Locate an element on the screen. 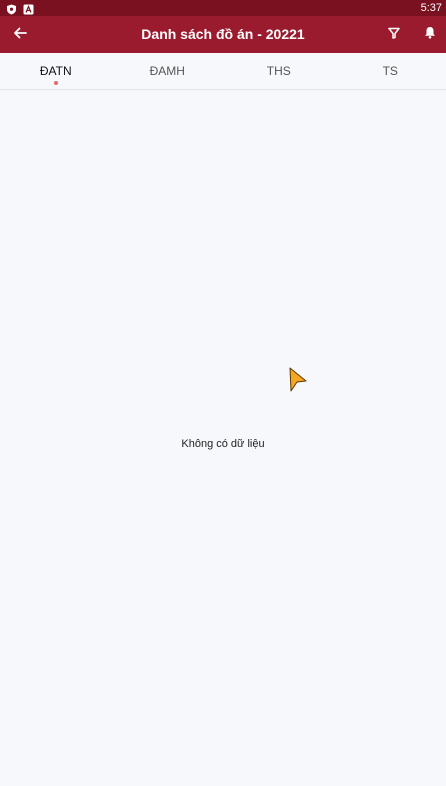 The width and height of the screenshot is (446, 786). tab-label: THS is located at coordinates (278, 71).